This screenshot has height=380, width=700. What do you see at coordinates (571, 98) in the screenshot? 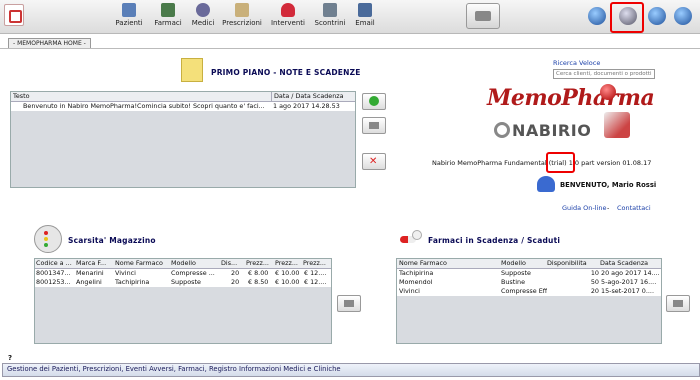
I see `memopharma-logo: MemoPharma` at bounding box center [571, 98].